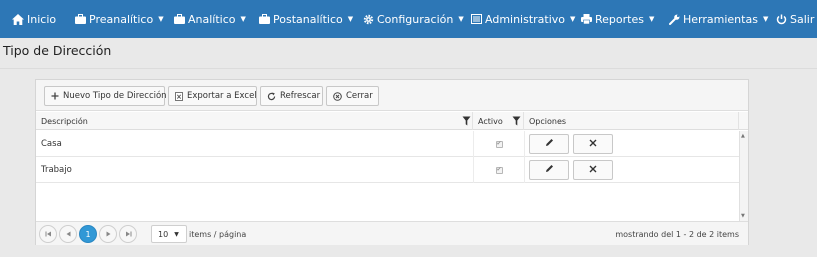 Image resolution: width=817 pixels, height=257 pixels. What do you see at coordinates (368, 19) in the screenshot?
I see `gear-icon` at bounding box center [368, 19].